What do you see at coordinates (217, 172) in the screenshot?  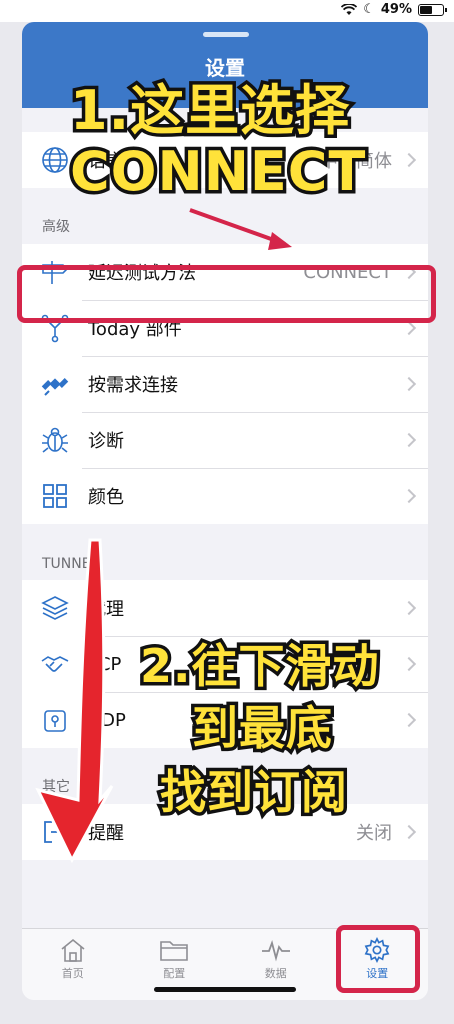 I see `callout-step1-line2: CONNECT` at bounding box center [217, 172].